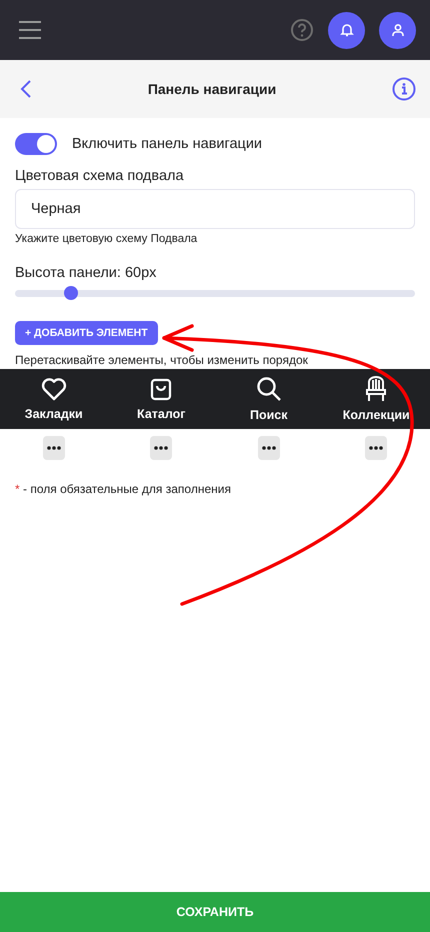  Describe the element at coordinates (215, 912) in the screenshot. I see `save-button: СОХРАНИТЬ` at that location.